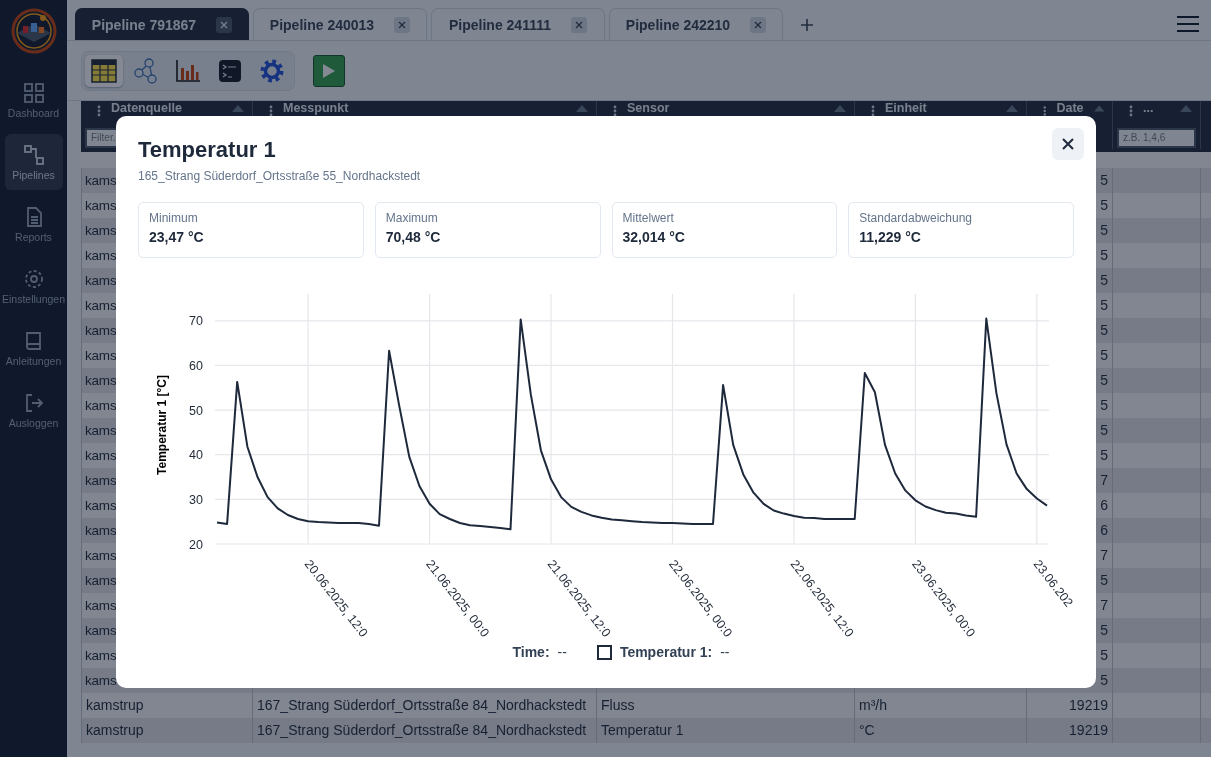 Image resolution: width=1211 pixels, height=757 pixels. I want to click on sidebar-item: Dashboard, so click(33, 100).